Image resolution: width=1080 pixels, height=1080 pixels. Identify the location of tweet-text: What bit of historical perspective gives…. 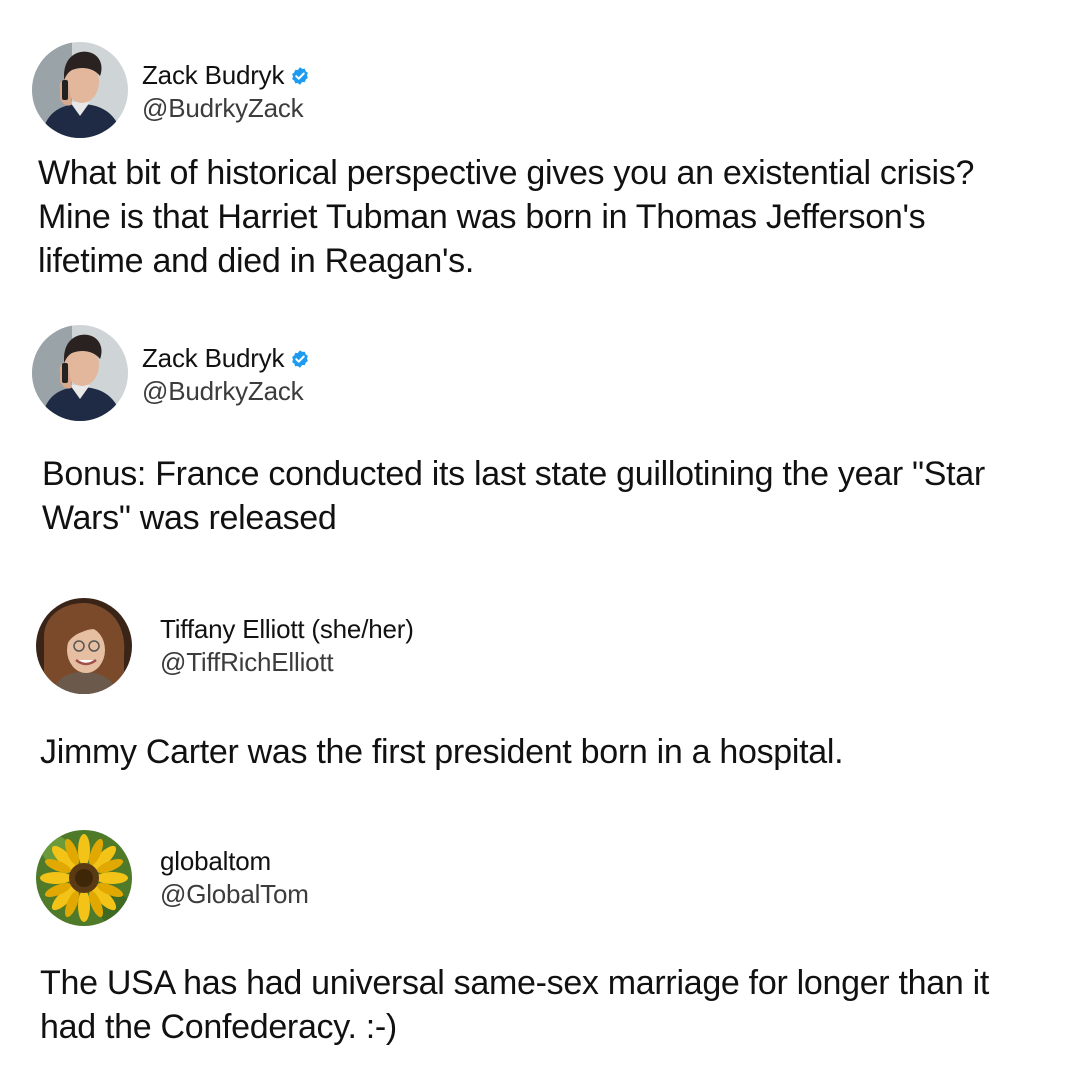
(506, 217).